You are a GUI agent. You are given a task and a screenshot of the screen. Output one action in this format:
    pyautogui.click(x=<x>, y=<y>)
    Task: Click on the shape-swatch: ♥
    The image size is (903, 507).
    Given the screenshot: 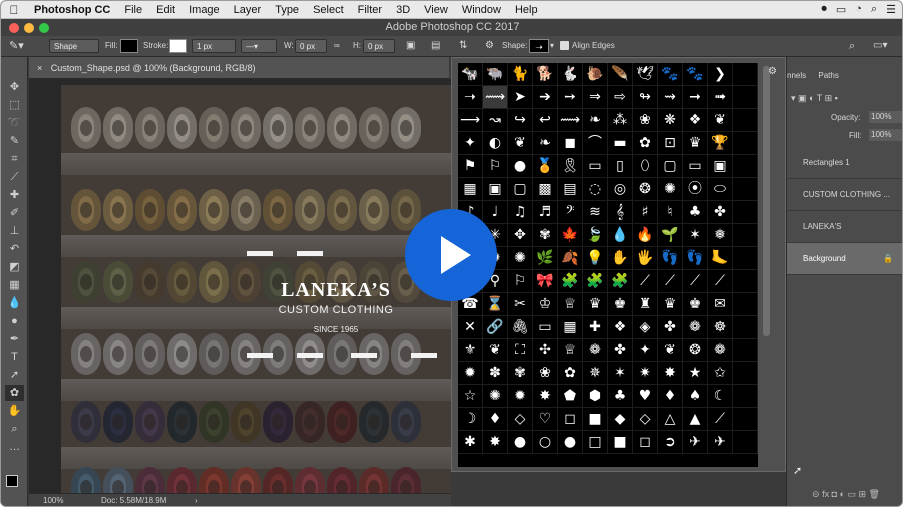 What is the action you would take?
    pyautogui.click(x=645, y=396)
    